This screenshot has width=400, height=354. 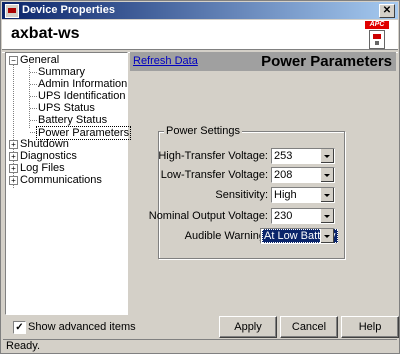 I want to click on collapse-general-toggle: −, so click(x=13, y=60).